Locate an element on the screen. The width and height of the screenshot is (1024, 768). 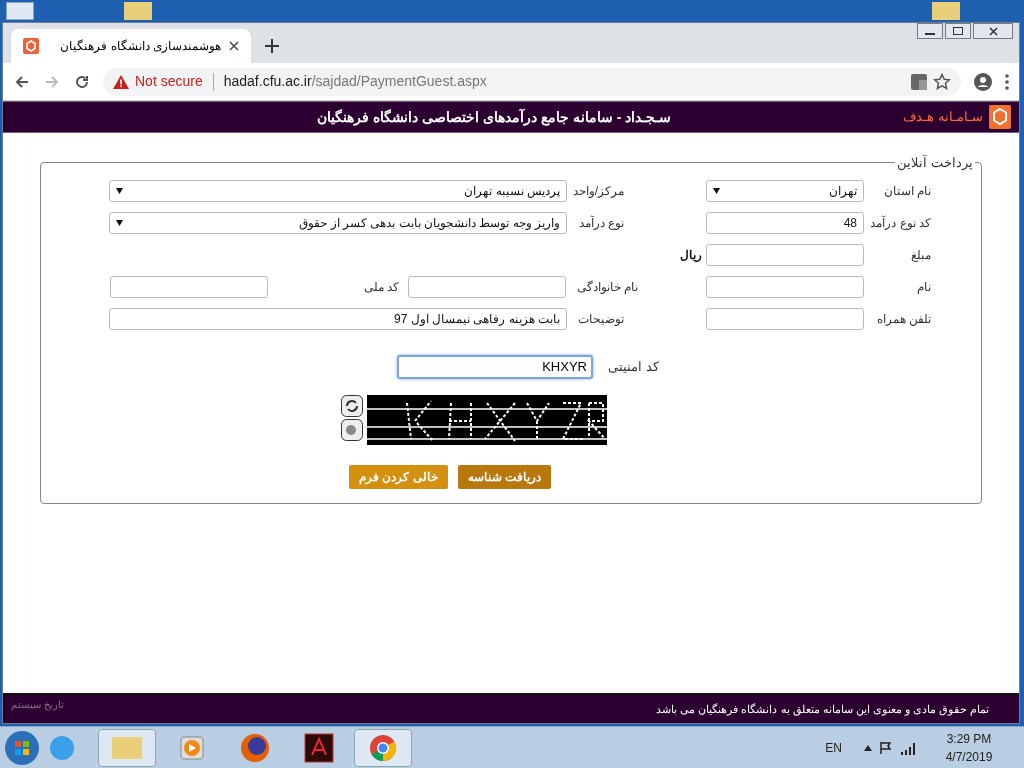
account-icon is located at coordinates (983, 81).